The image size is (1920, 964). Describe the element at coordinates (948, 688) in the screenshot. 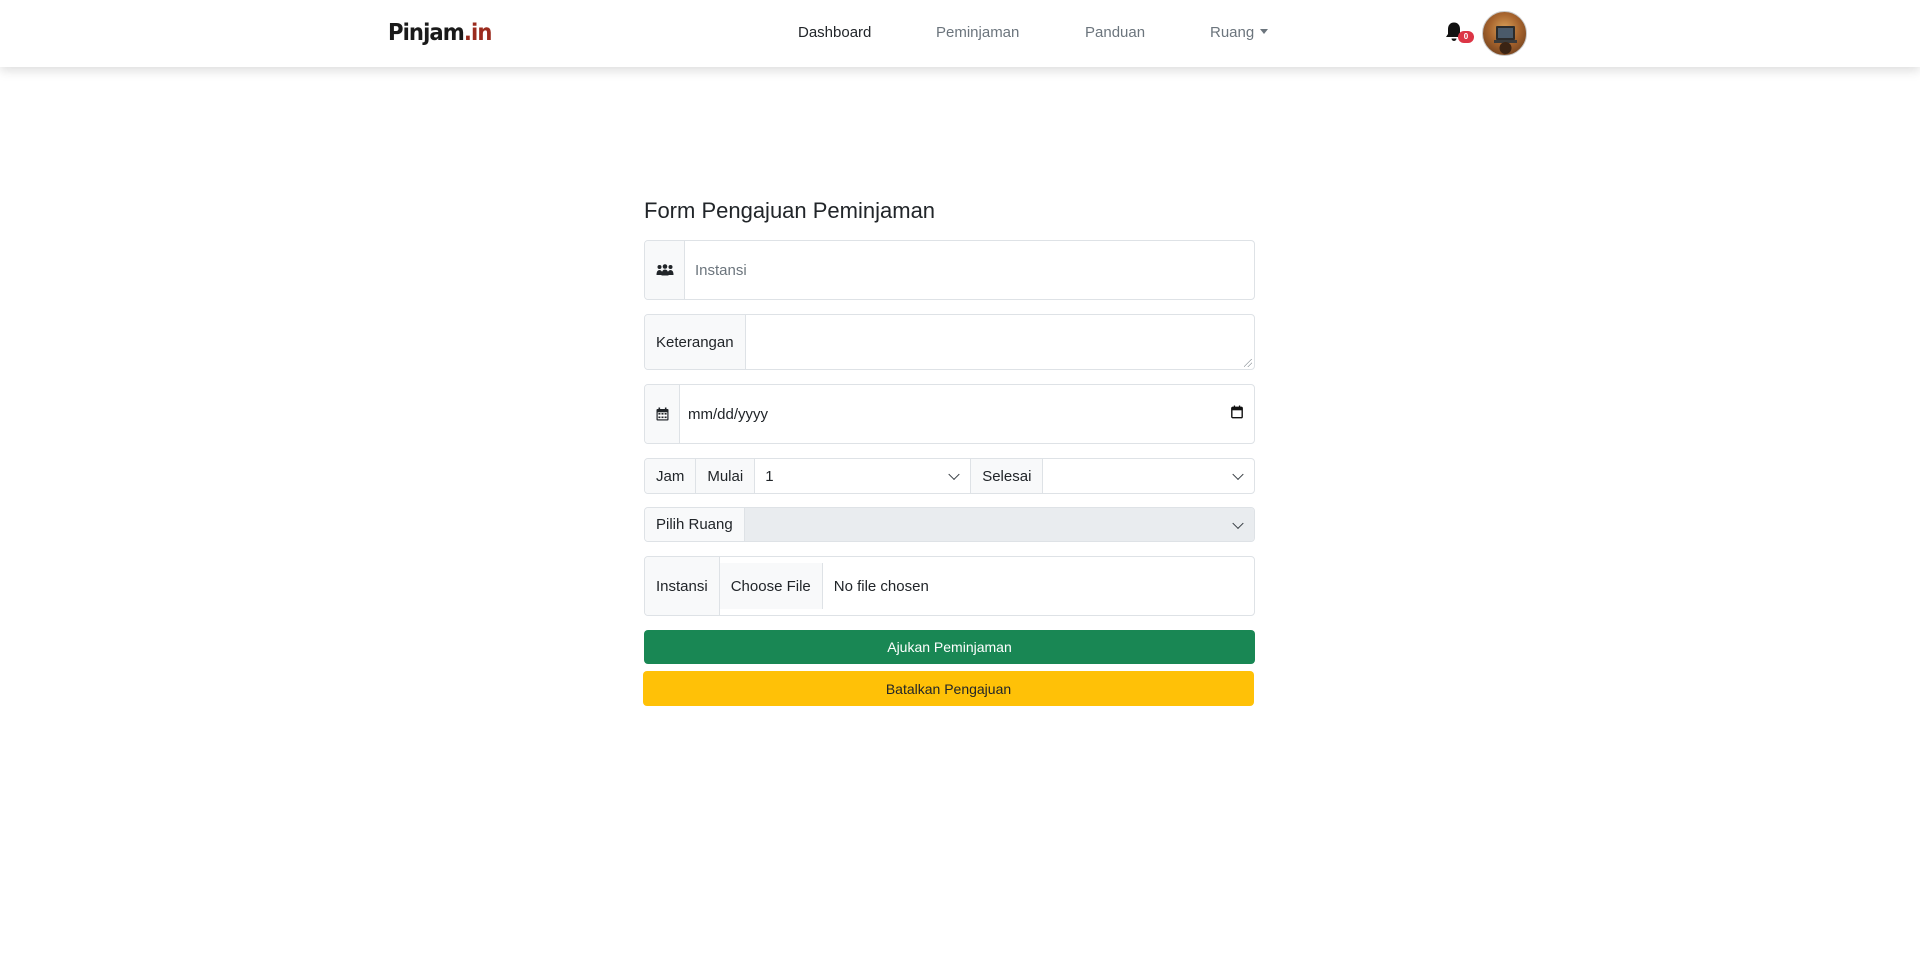

I see `batalkan-button: Batalkan Pengajuan` at that location.